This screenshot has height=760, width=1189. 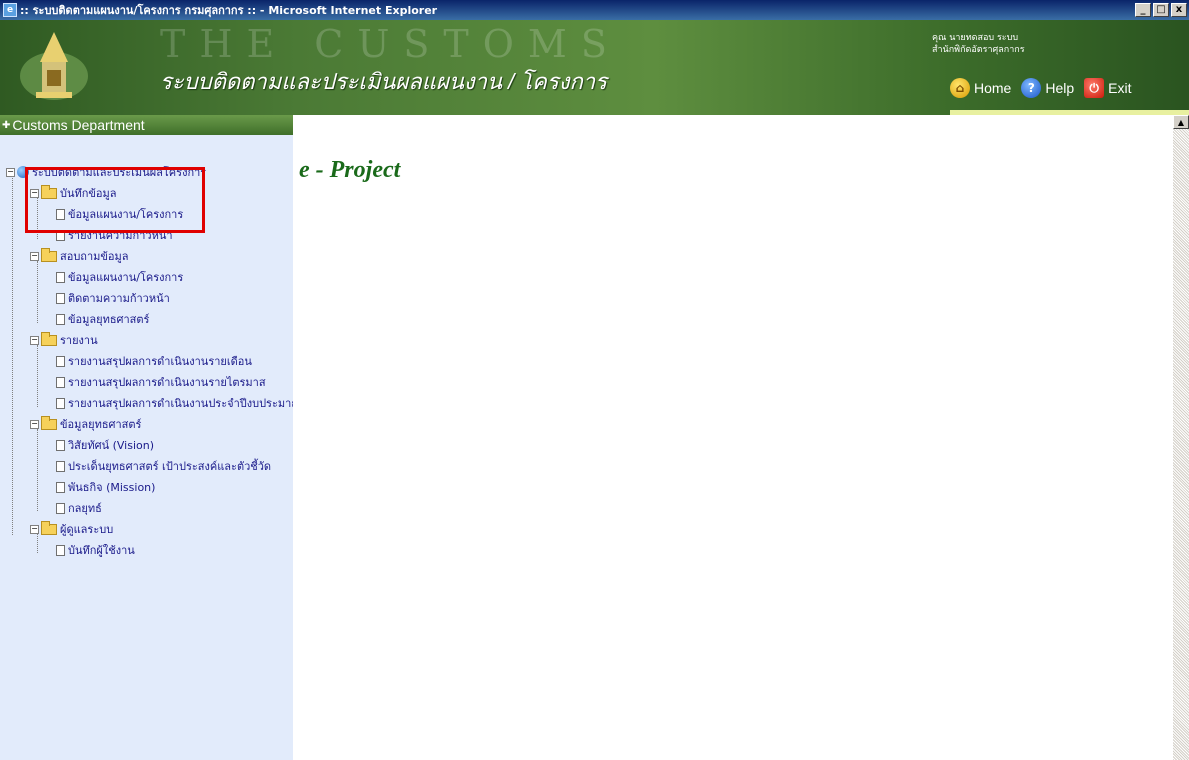 I want to click on customs-logo, so click(x=54, y=66).